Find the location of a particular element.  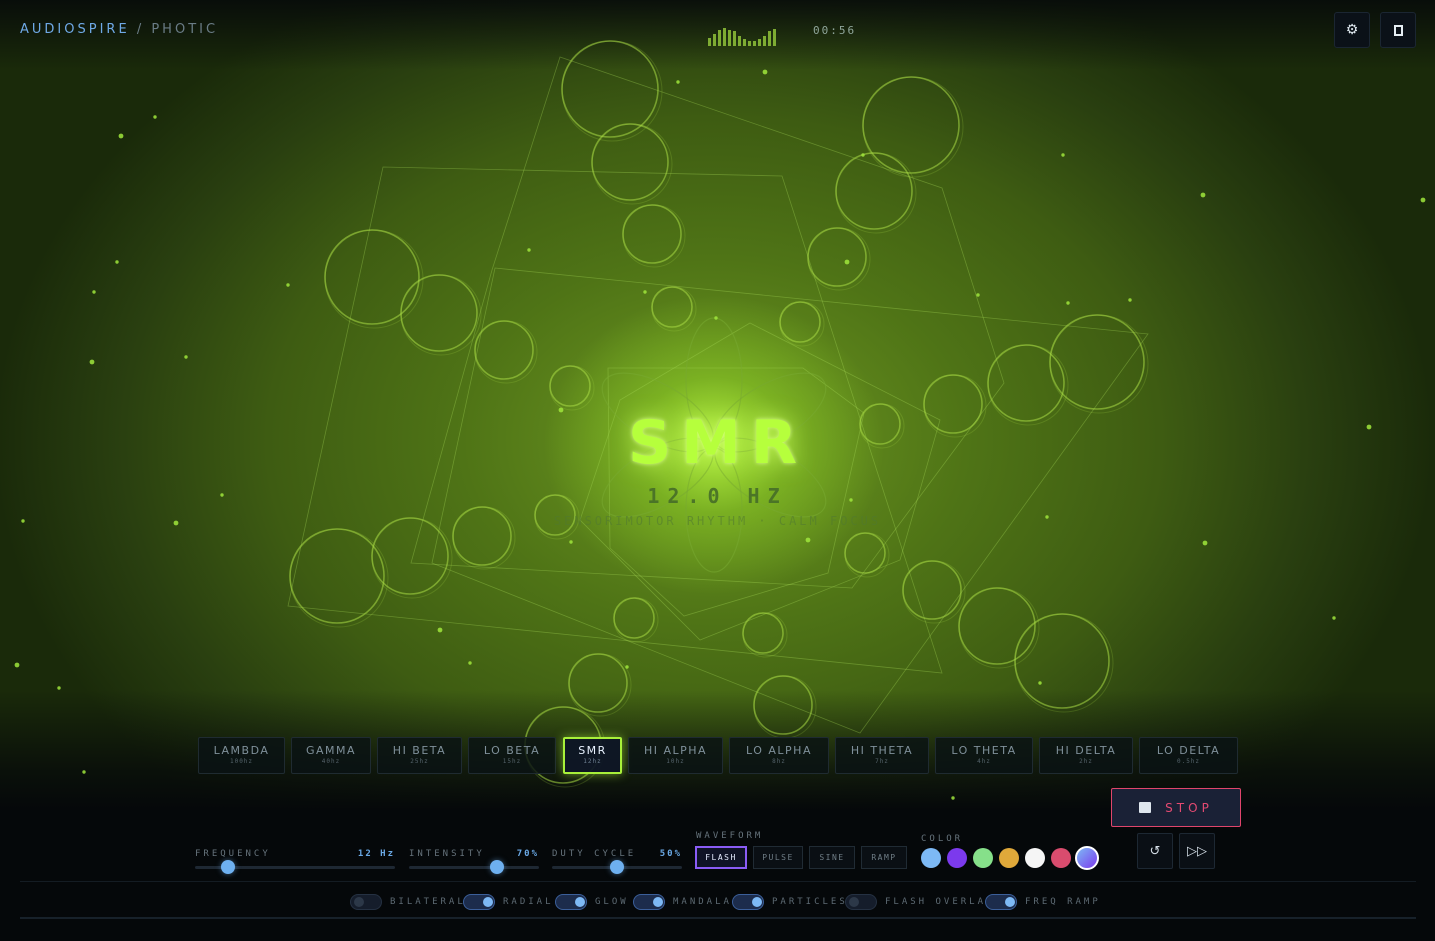

band-button-gamma: GAMMA 40hz is located at coordinates (331, 755).